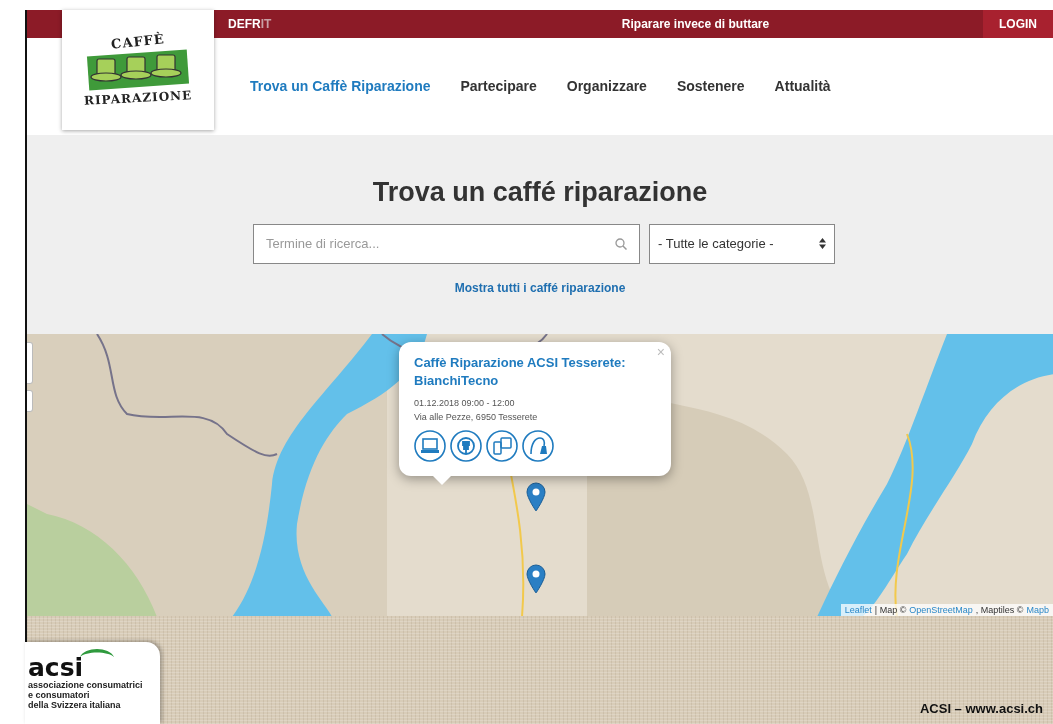 The image size is (1053, 724). Describe the element at coordinates (502, 446) in the screenshot. I see `devices-icon` at that location.